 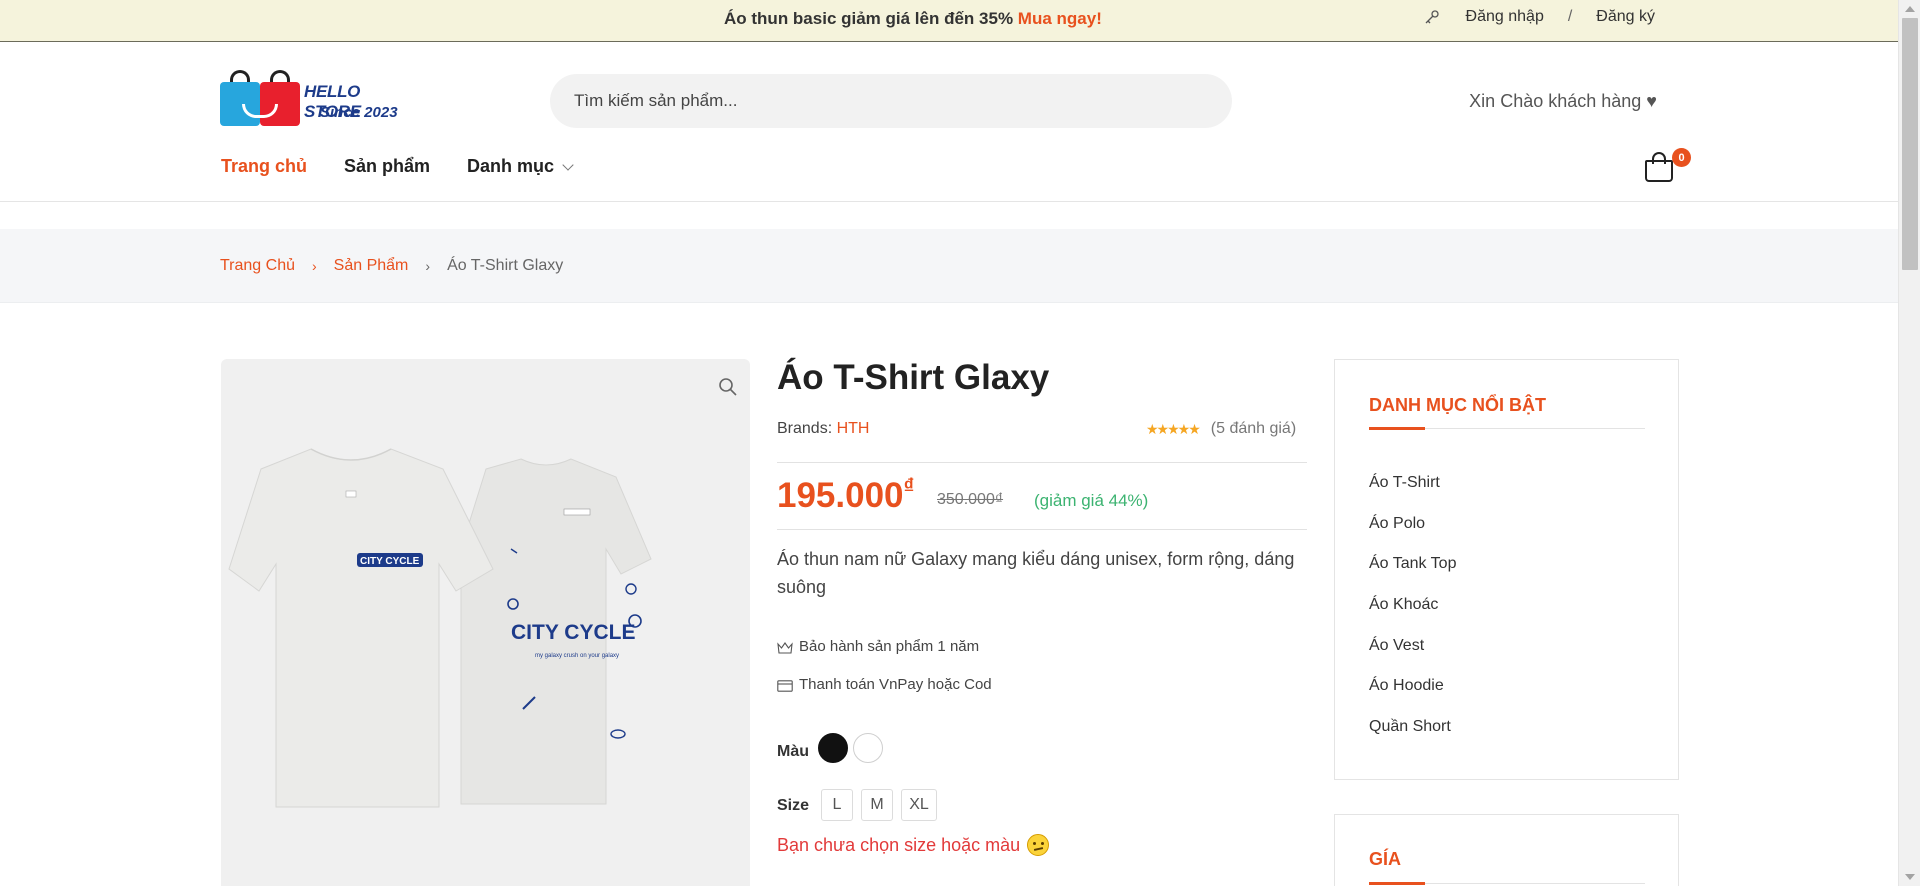 What do you see at coordinates (1910, 144) in the screenshot?
I see `scrollbar-thumb` at bounding box center [1910, 144].